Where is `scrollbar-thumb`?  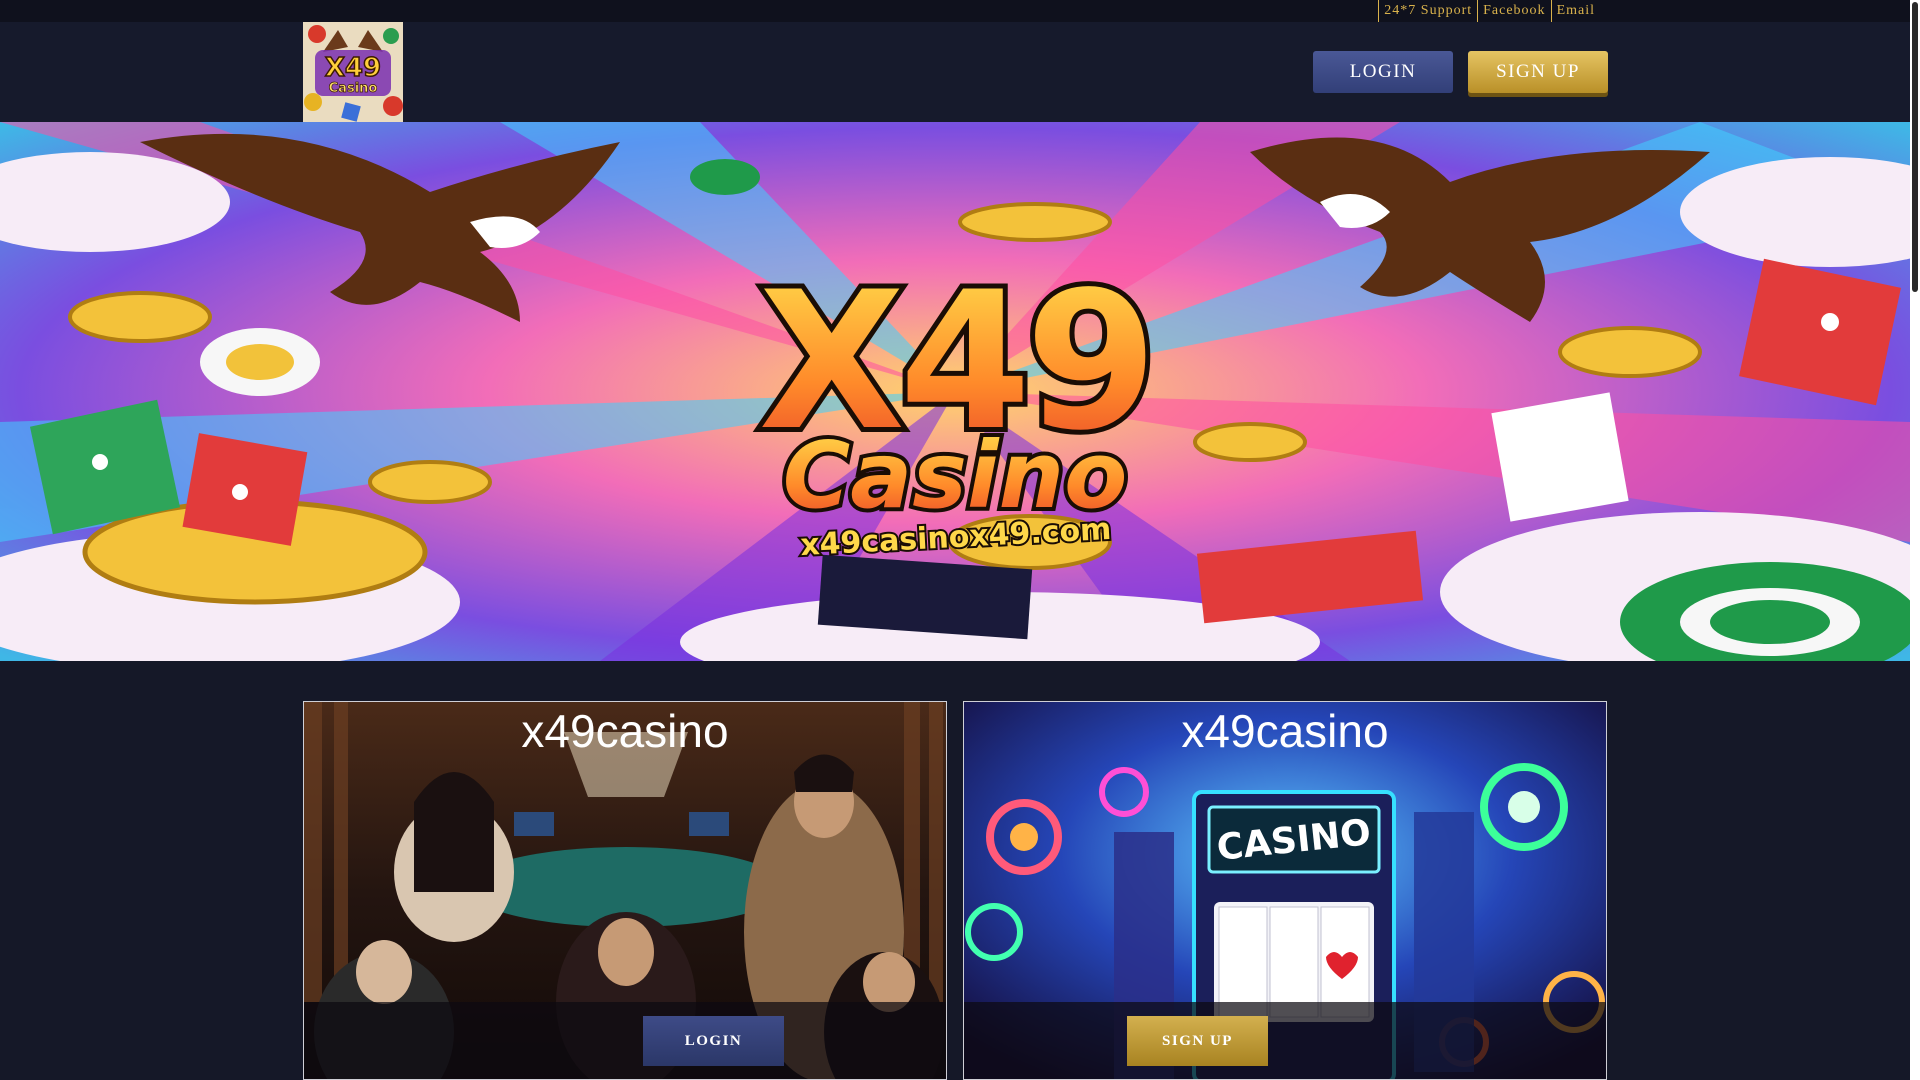
scrollbar-thumb is located at coordinates (1915, 147).